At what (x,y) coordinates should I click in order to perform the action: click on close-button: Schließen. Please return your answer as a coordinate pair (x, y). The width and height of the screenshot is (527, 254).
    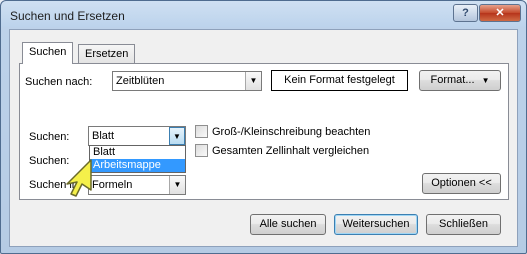
    Looking at the image, I should click on (463, 224).